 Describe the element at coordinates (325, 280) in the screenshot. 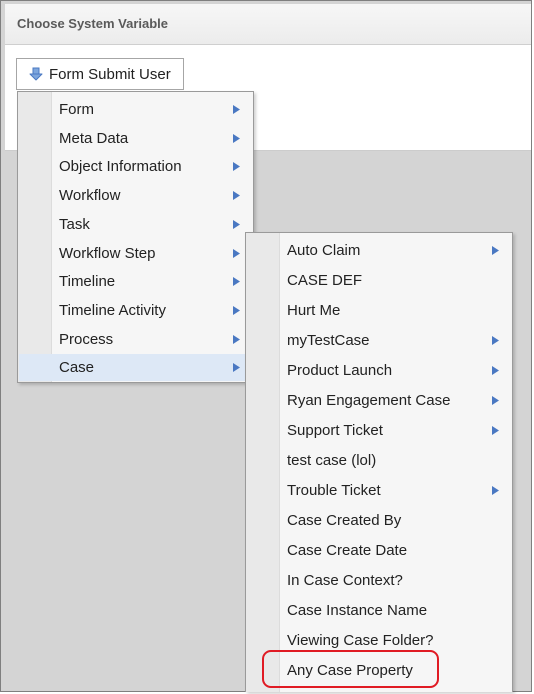

I see `menu-item-label: CASE DEF` at that location.